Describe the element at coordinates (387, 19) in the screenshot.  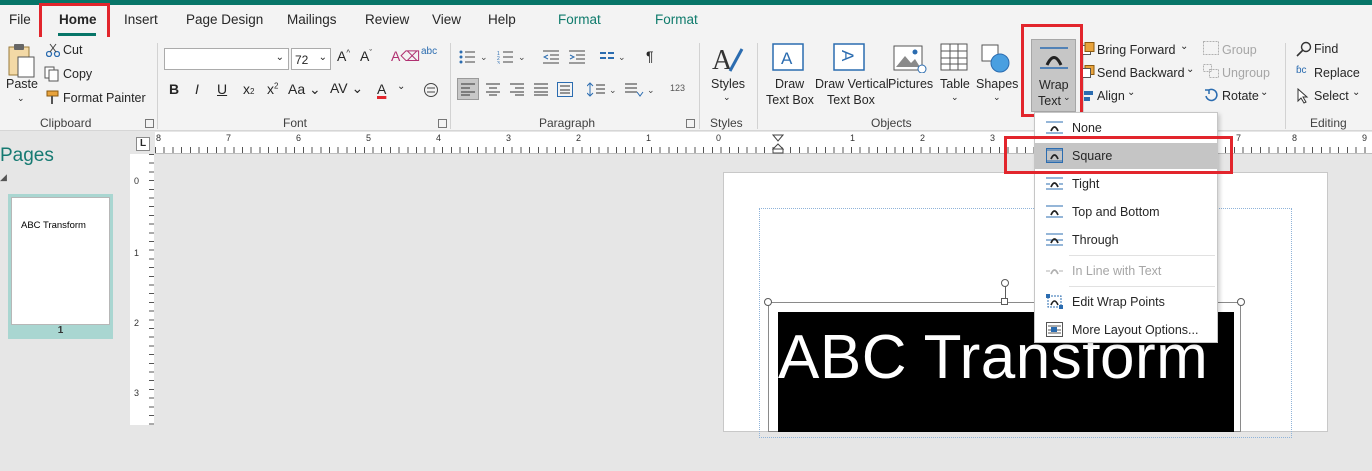
I see `tab-review: Review` at that location.